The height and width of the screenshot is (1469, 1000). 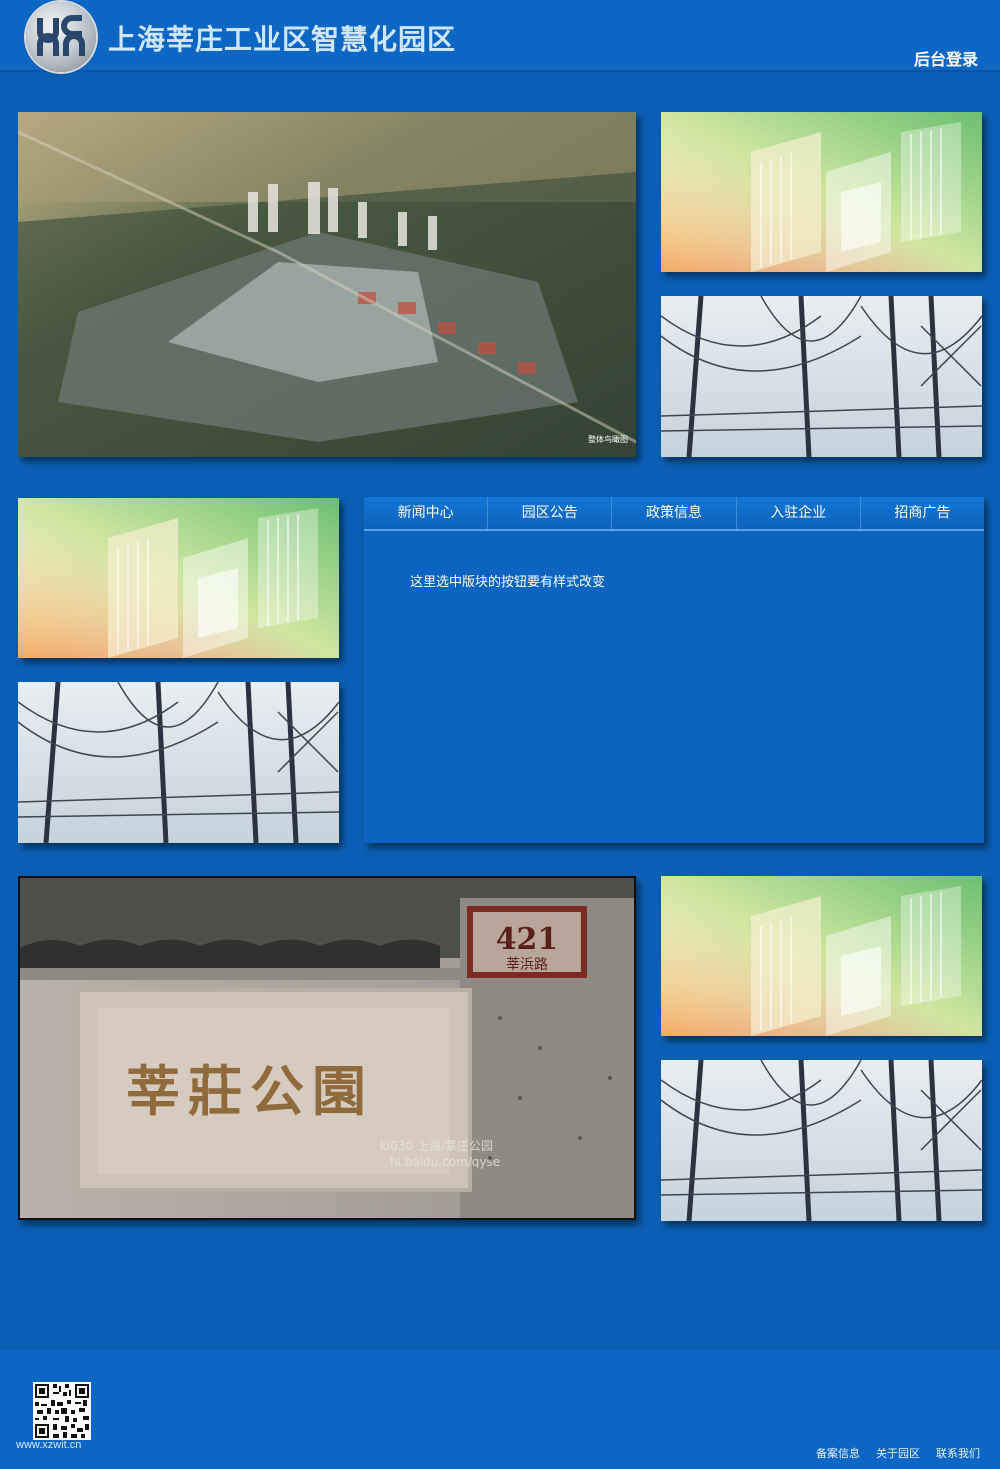 I want to click on aerial-caption: 整体鸟瞰图, so click(x=608, y=439).